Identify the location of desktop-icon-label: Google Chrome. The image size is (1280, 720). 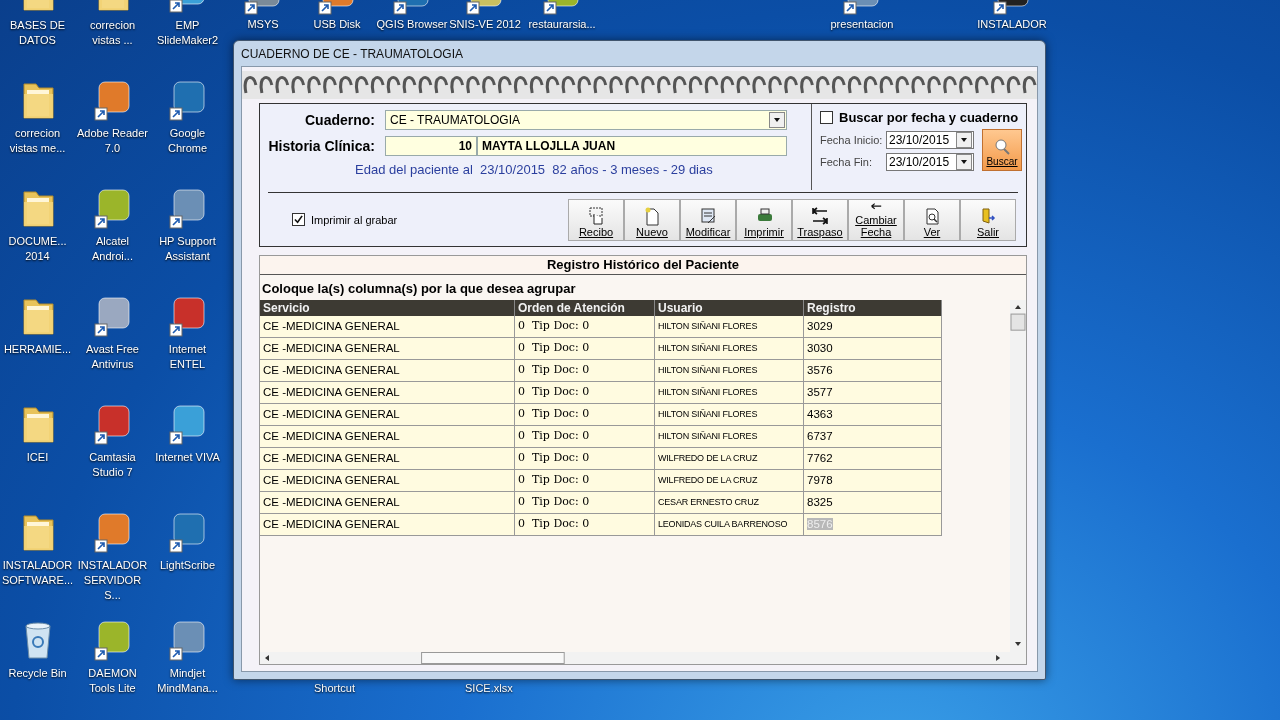
(187, 141).